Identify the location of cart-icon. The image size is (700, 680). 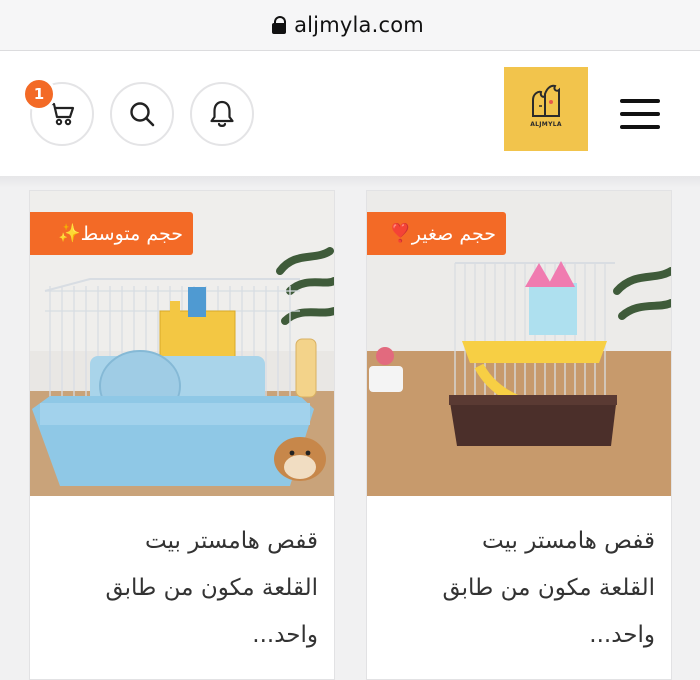
(61, 114).